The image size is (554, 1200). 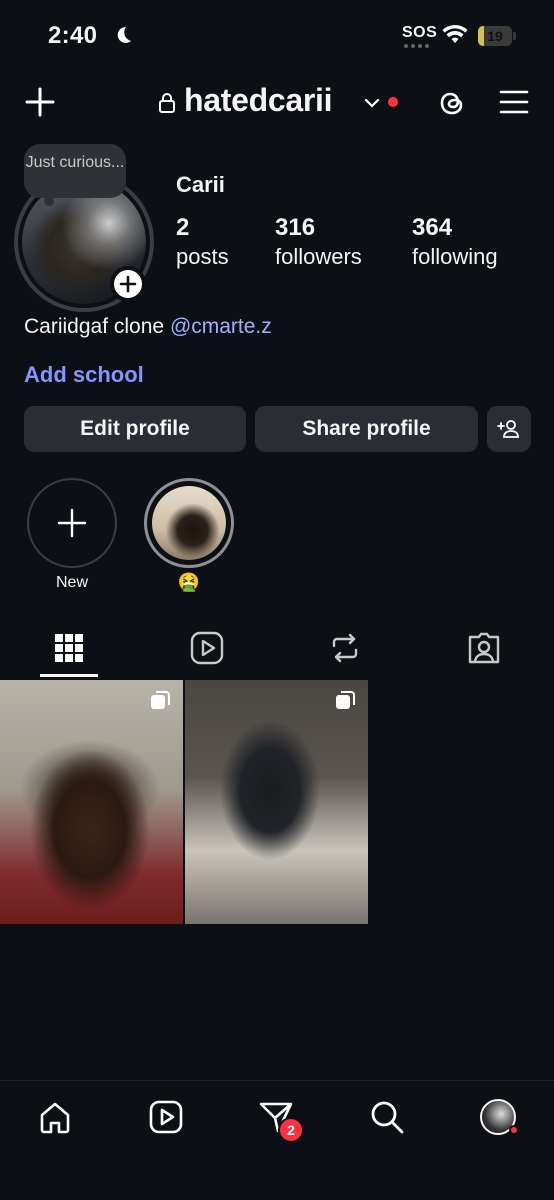 I want to click on profile-tabs, so click(x=277, y=653).